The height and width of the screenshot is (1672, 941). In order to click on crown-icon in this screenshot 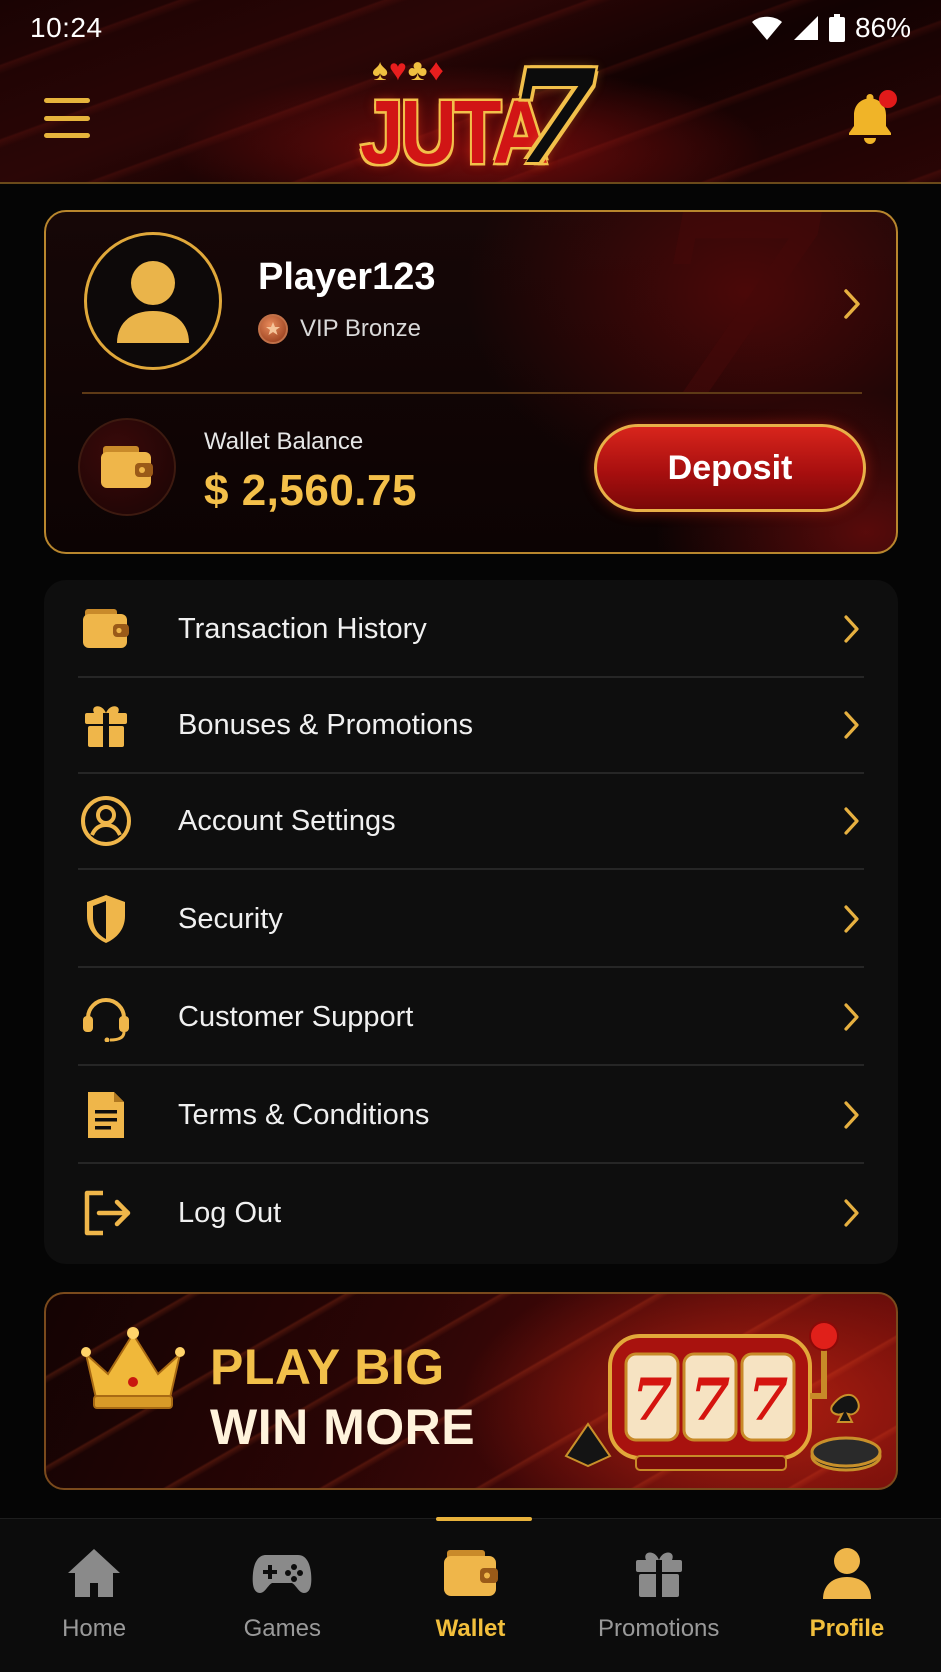, I will do `click(133, 1371)`.